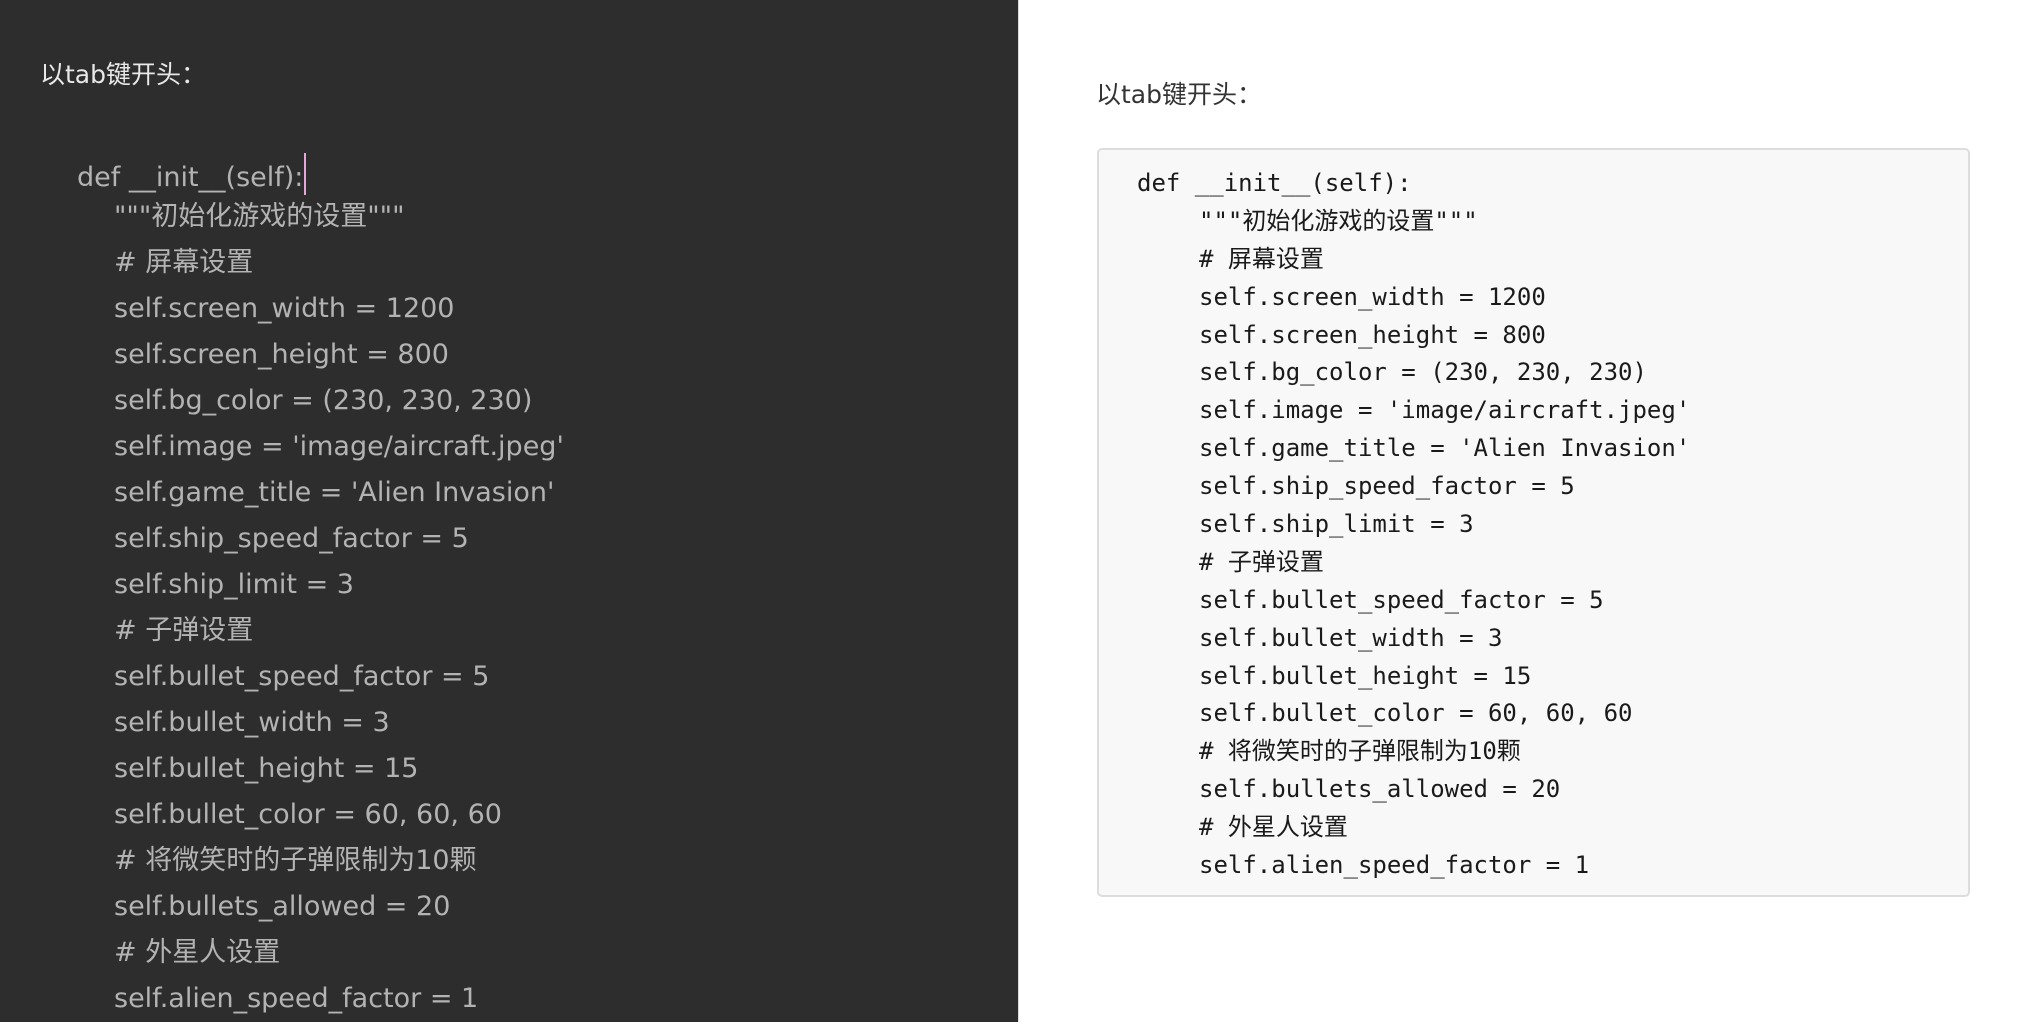 The image size is (2044, 1027). I want to click on editor-line-text: self.screen_width = 1200, so click(284, 308).